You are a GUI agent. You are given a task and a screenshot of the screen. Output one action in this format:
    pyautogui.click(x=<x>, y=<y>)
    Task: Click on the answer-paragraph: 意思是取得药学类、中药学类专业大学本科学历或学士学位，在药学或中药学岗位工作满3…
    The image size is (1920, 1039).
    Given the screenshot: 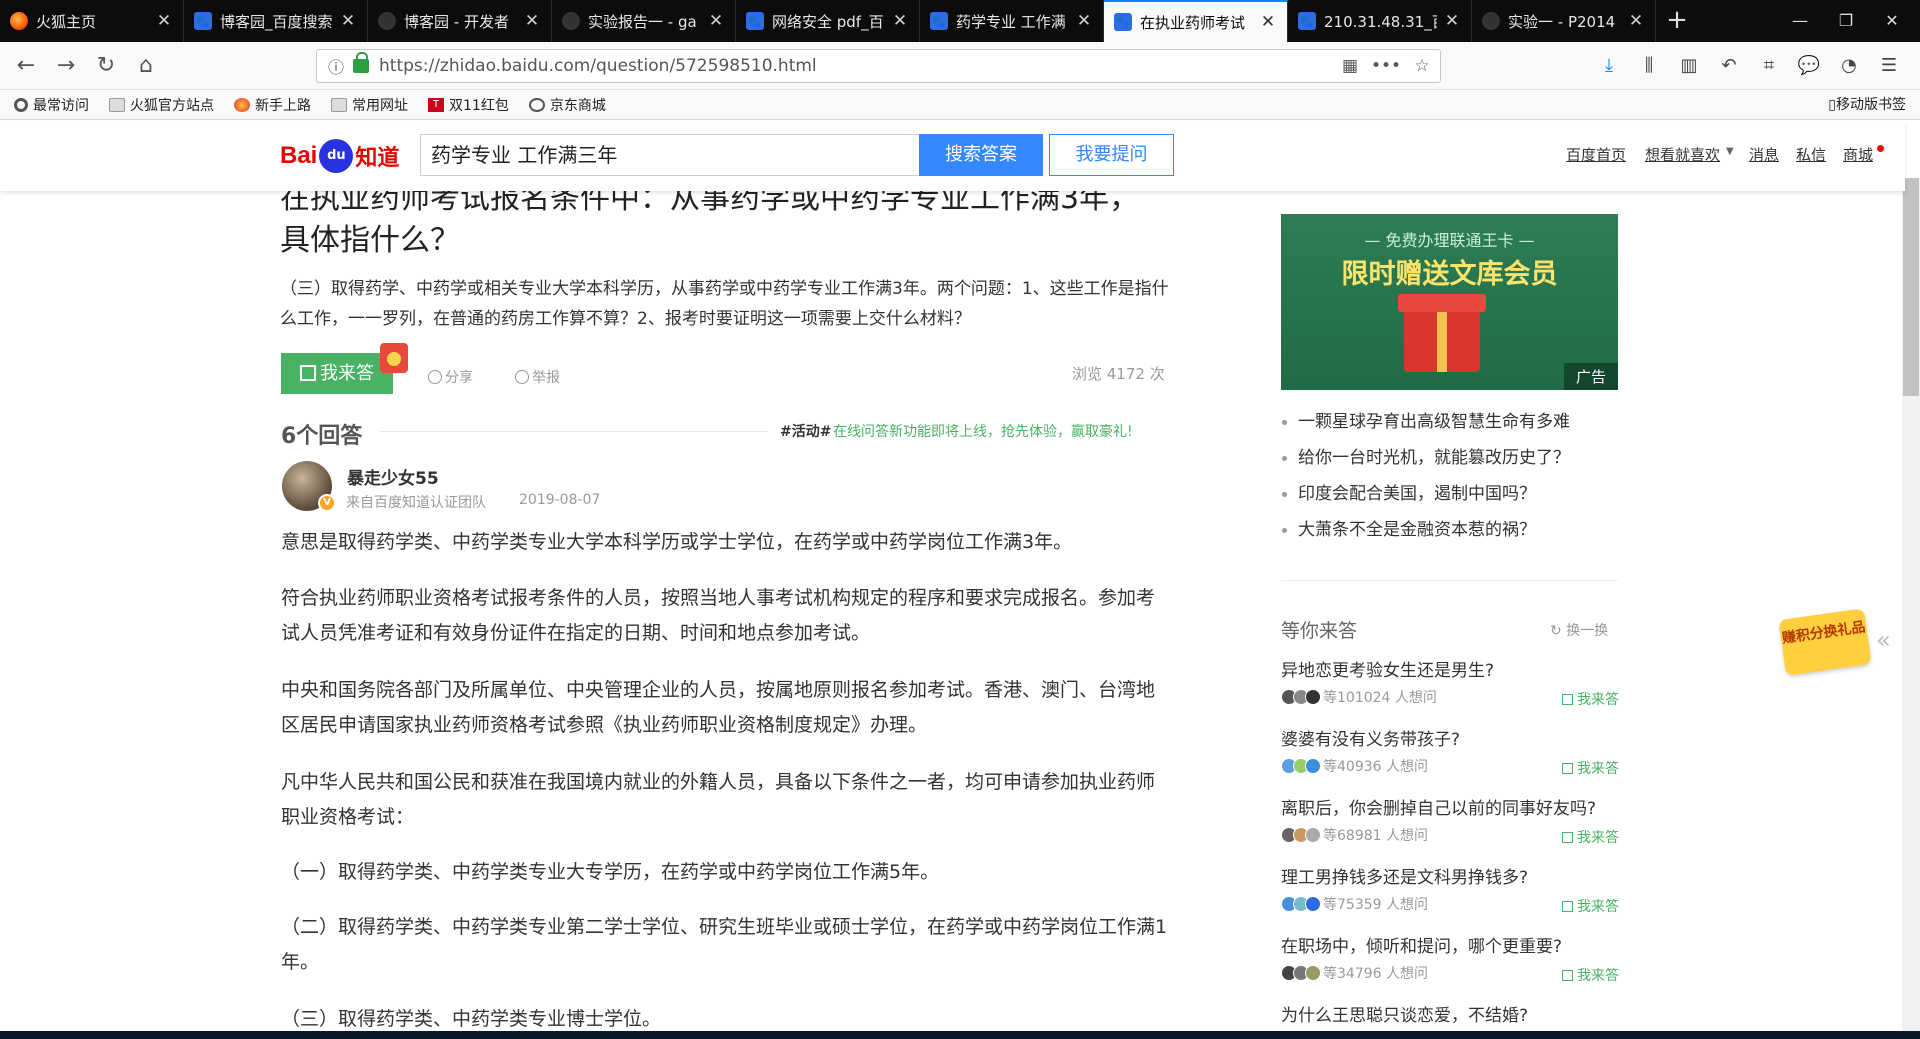 What is the action you would take?
    pyautogui.click(x=677, y=542)
    